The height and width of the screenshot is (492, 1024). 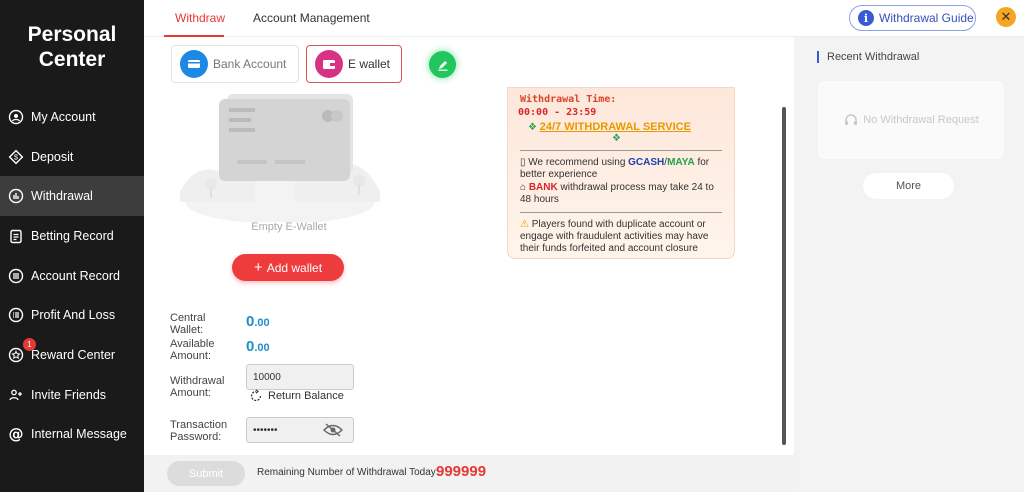 I want to click on return-balance-label: Return Balance, so click(x=306, y=396).